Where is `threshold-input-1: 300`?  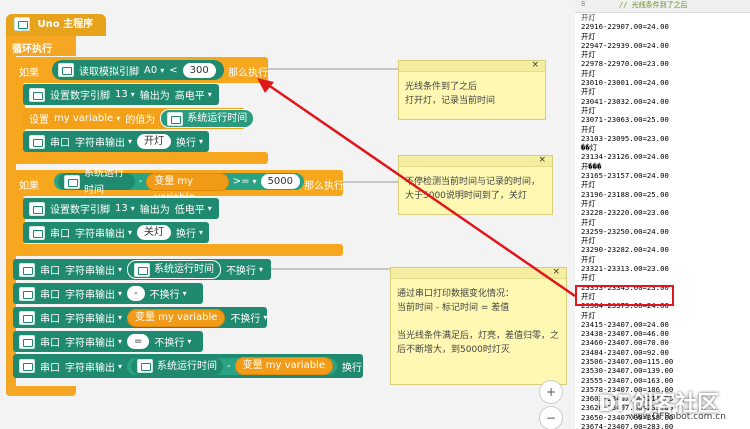 threshold-input-1: 300 is located at coordinates (199, 70).